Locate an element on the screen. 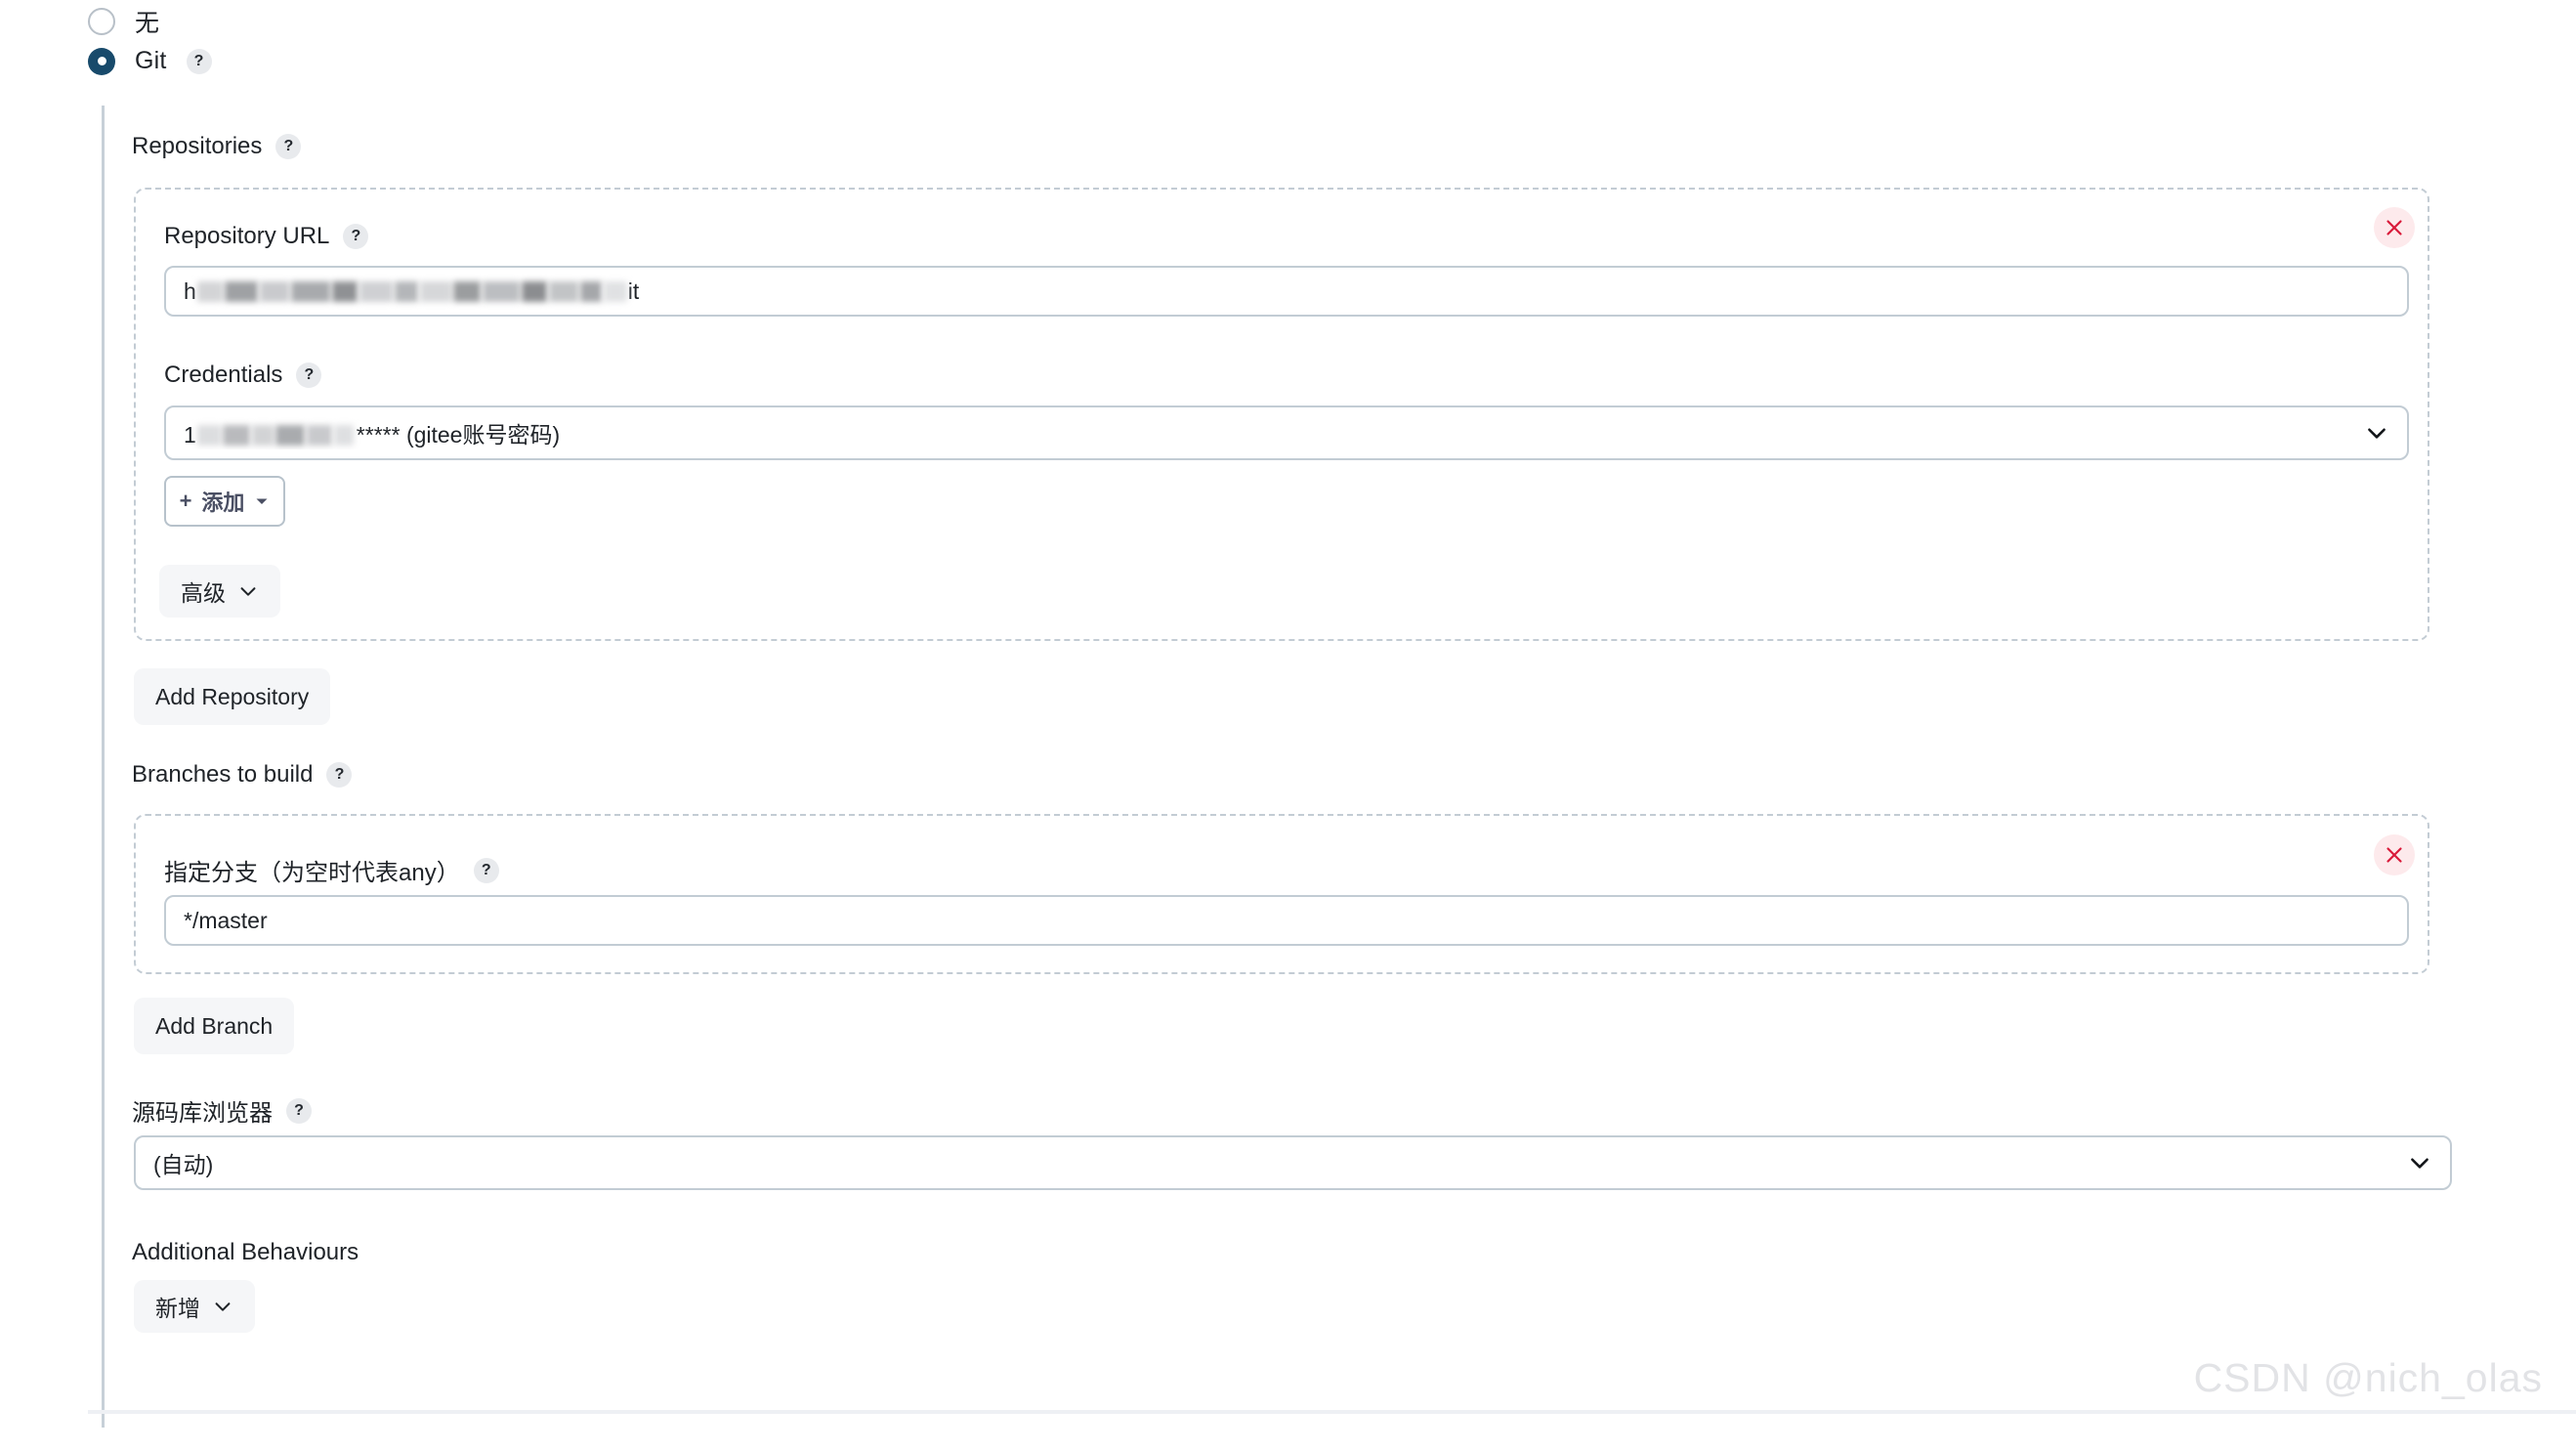 The image size is (2576, 1451). branch-group is located at coordinates (1281, 894).